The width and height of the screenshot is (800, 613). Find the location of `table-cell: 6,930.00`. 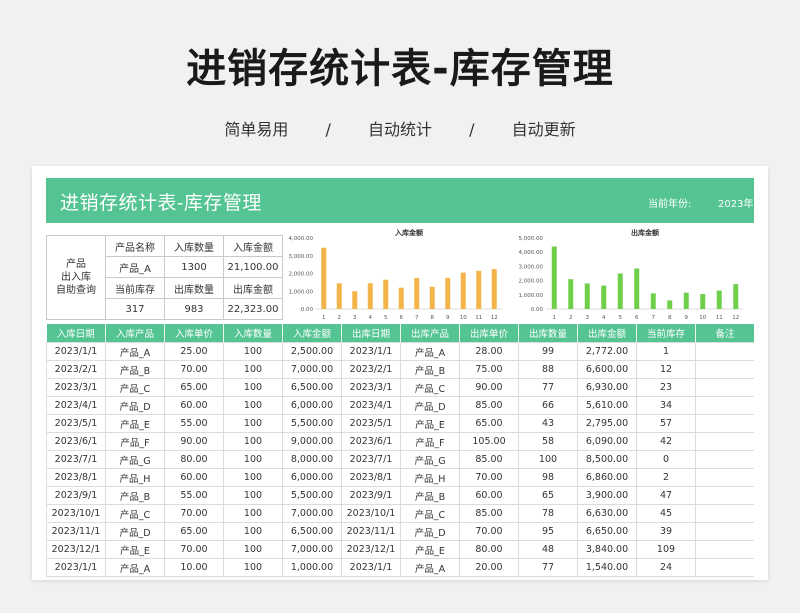

table-cell: 6,930.00 is located at coordinates (607, 387).